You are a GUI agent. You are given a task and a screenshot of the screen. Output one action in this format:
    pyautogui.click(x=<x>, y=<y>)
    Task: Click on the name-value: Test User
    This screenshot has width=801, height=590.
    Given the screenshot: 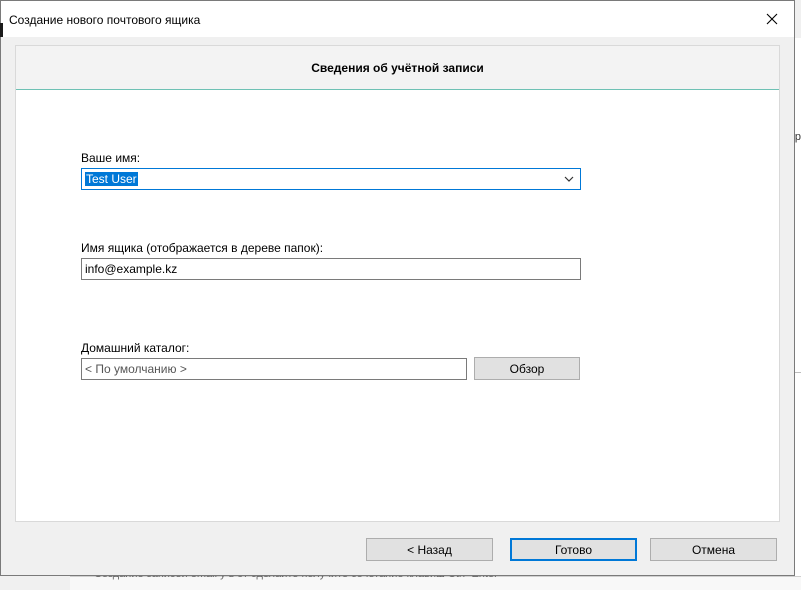 What is the action you would take?
    pyautogui.click(x=111, y=179)
    